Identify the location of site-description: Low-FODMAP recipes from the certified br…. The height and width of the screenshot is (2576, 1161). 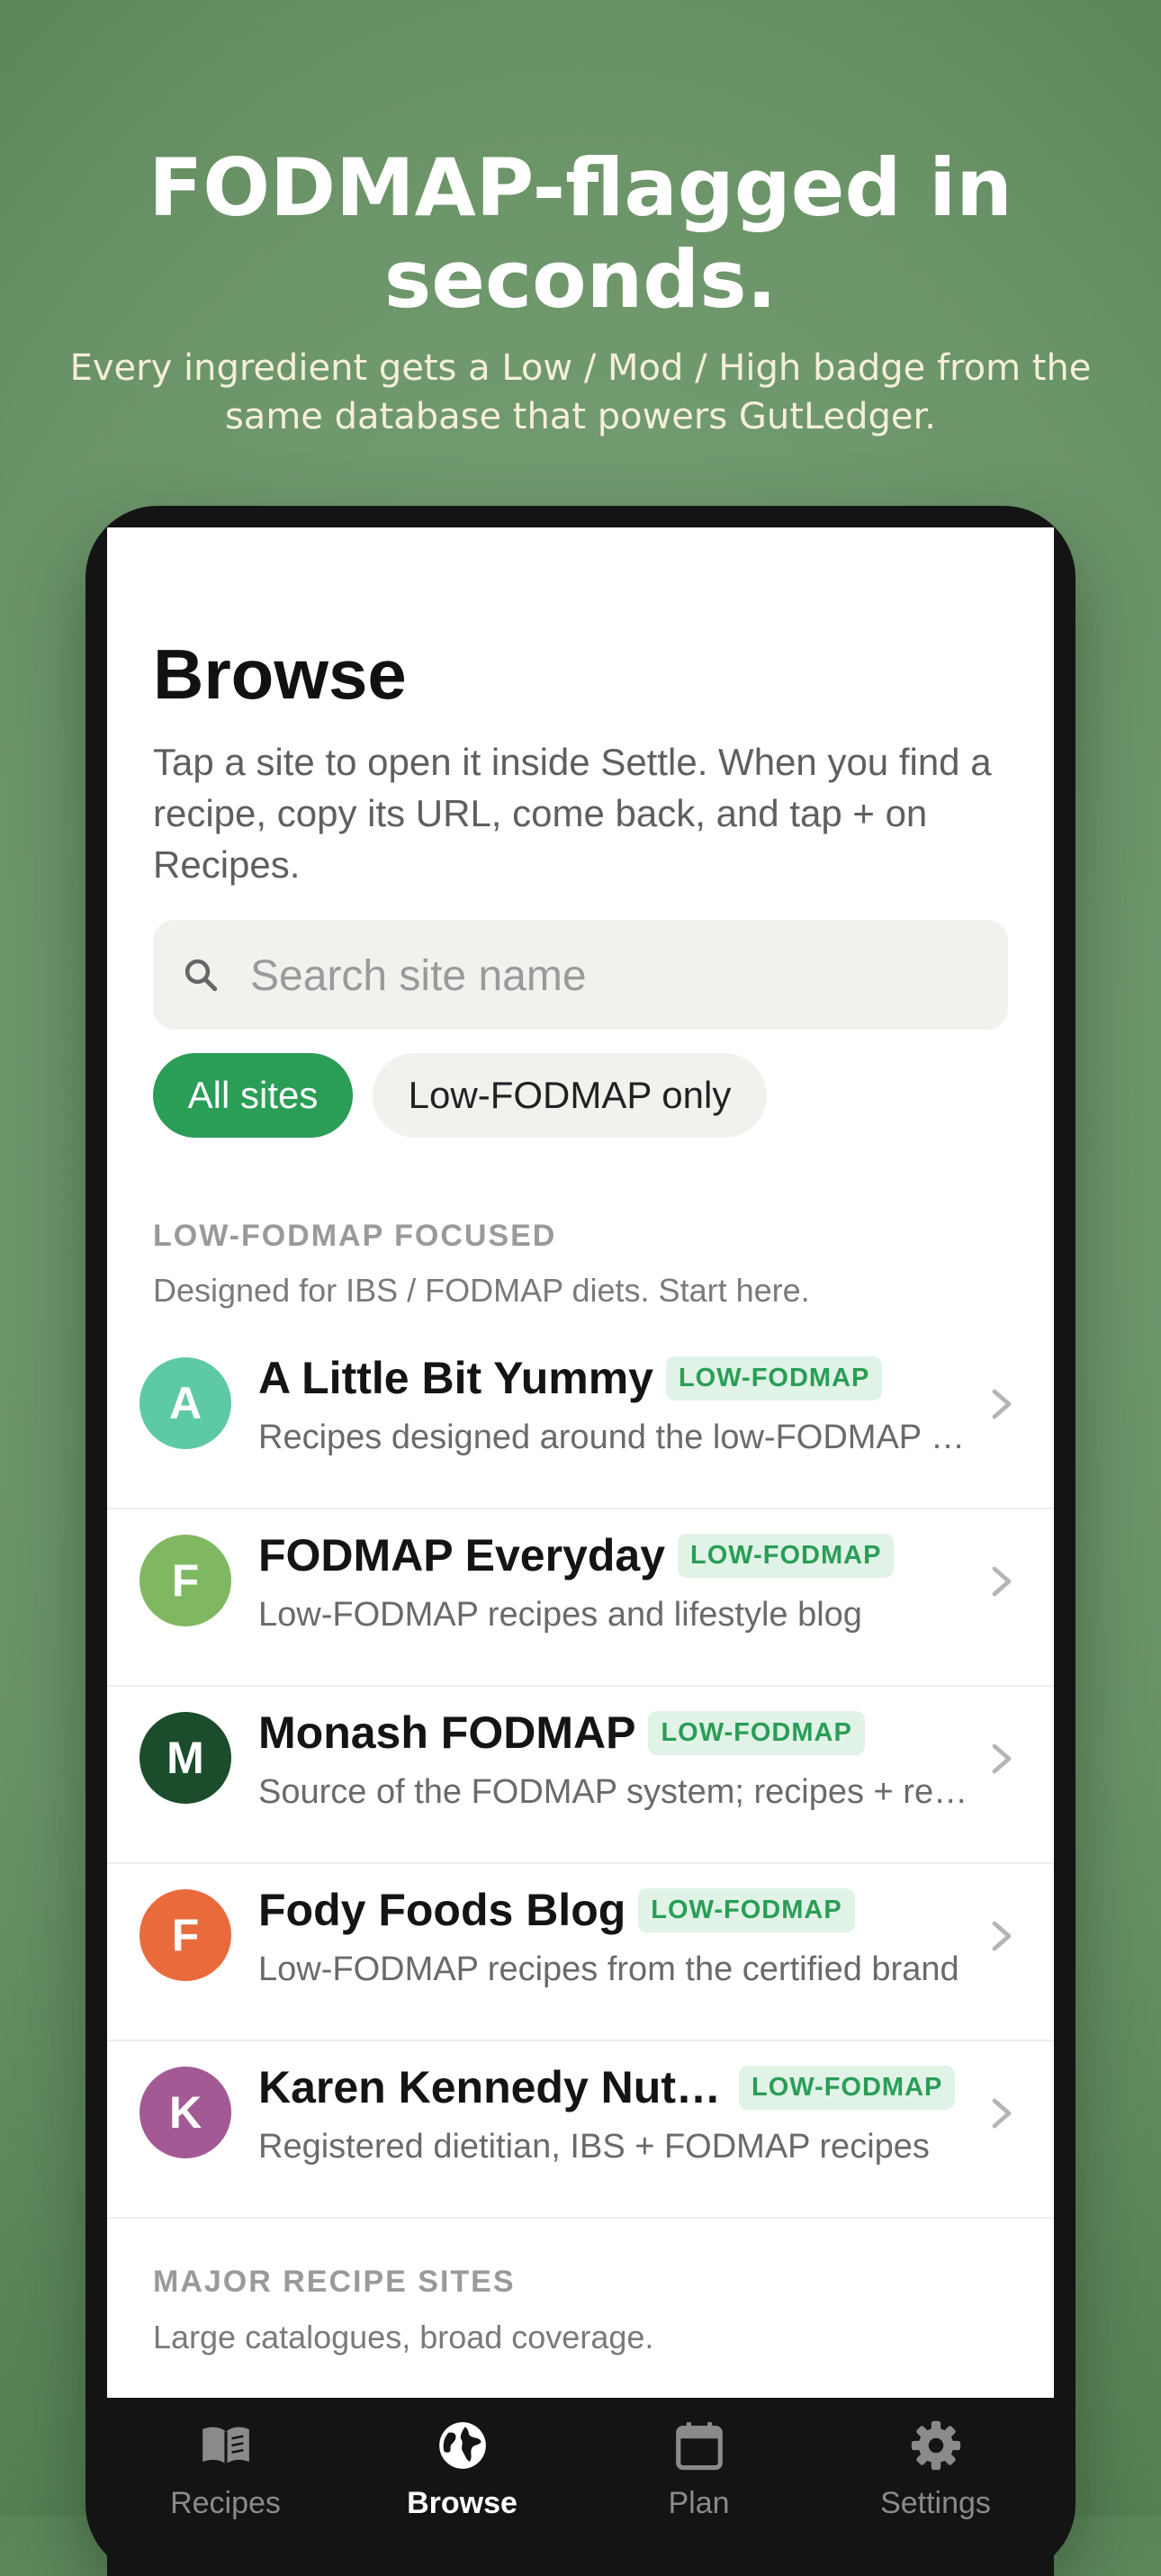
(608, 1969).